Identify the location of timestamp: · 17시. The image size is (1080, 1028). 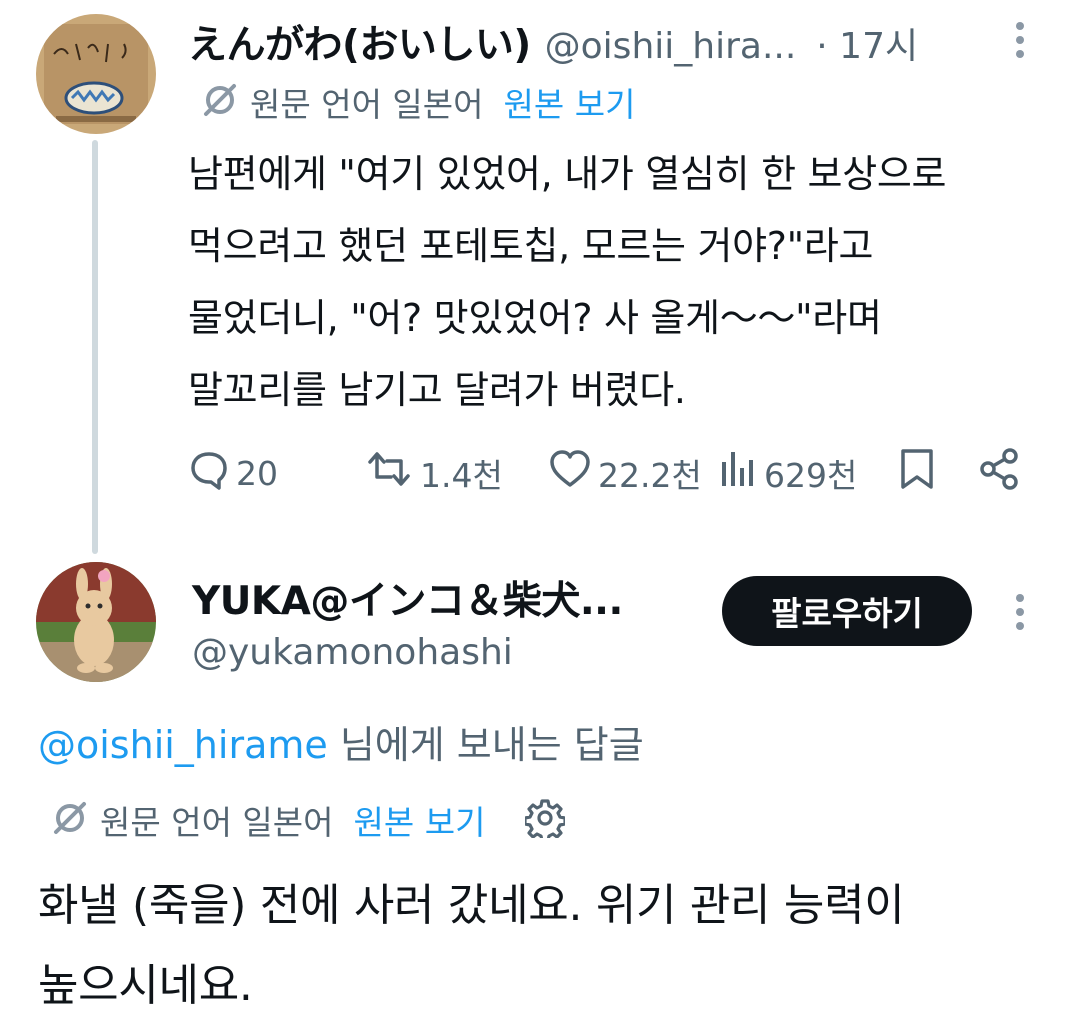
(867, 43).